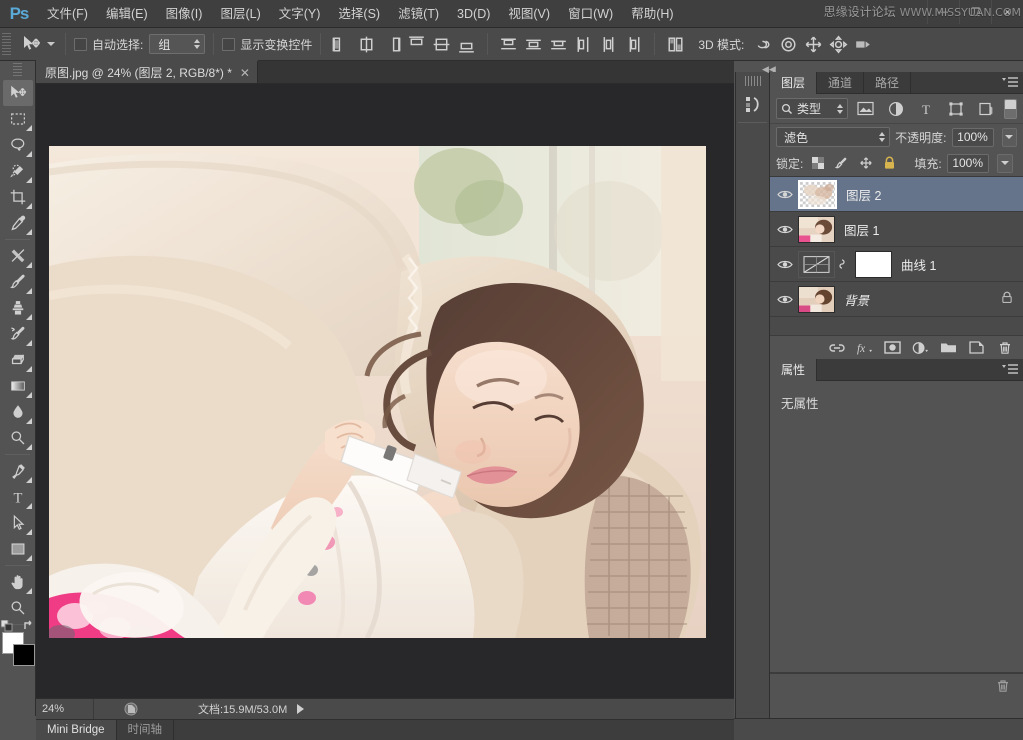 The width and height of the screenshot is (1023, 740). What do you see at coordinates (813, 44) in the screenshot?
I see `drag-3d-object-icon` at bounding box center [813, 44].